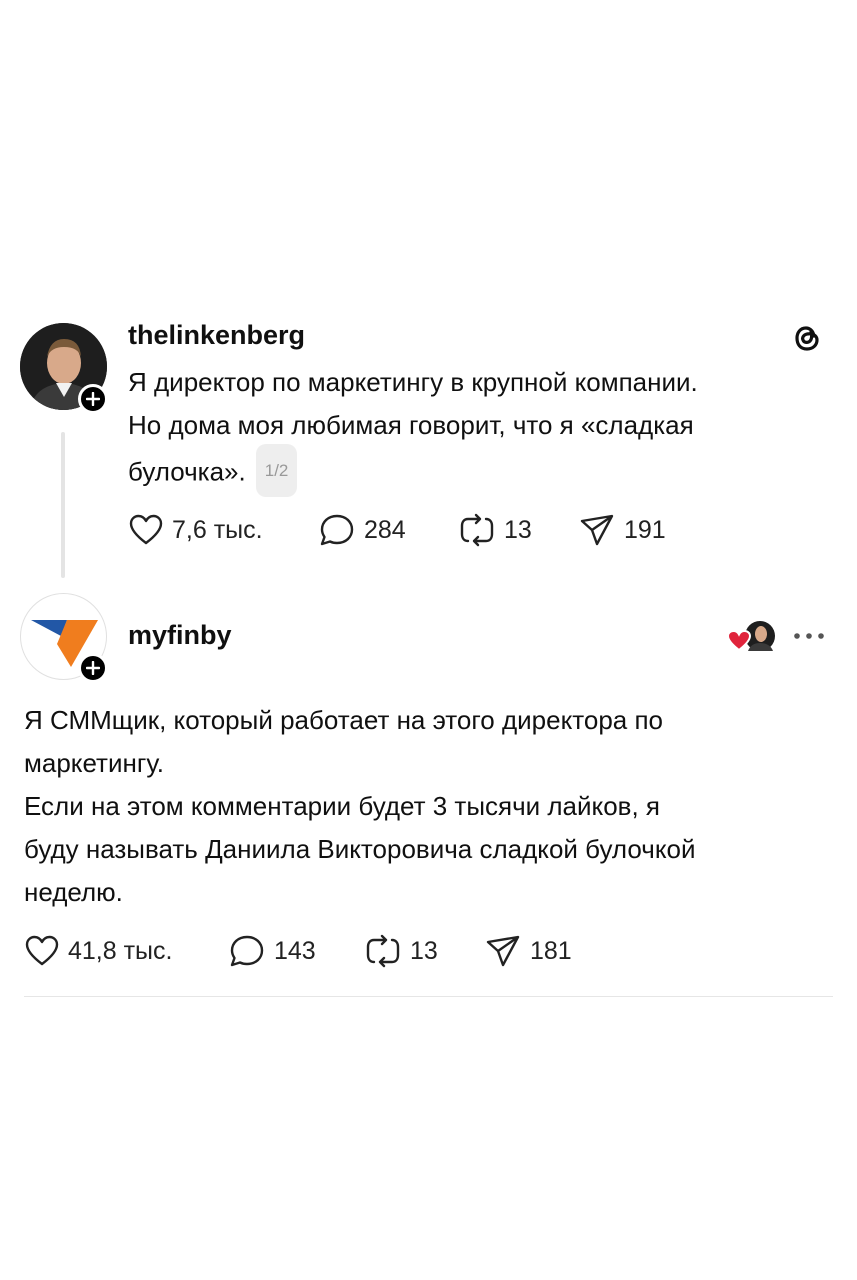 Image resolution: width=857 pixels, height=1280 pixels. I want to click on like-button: 7,6 тыс., so click(195, 530).